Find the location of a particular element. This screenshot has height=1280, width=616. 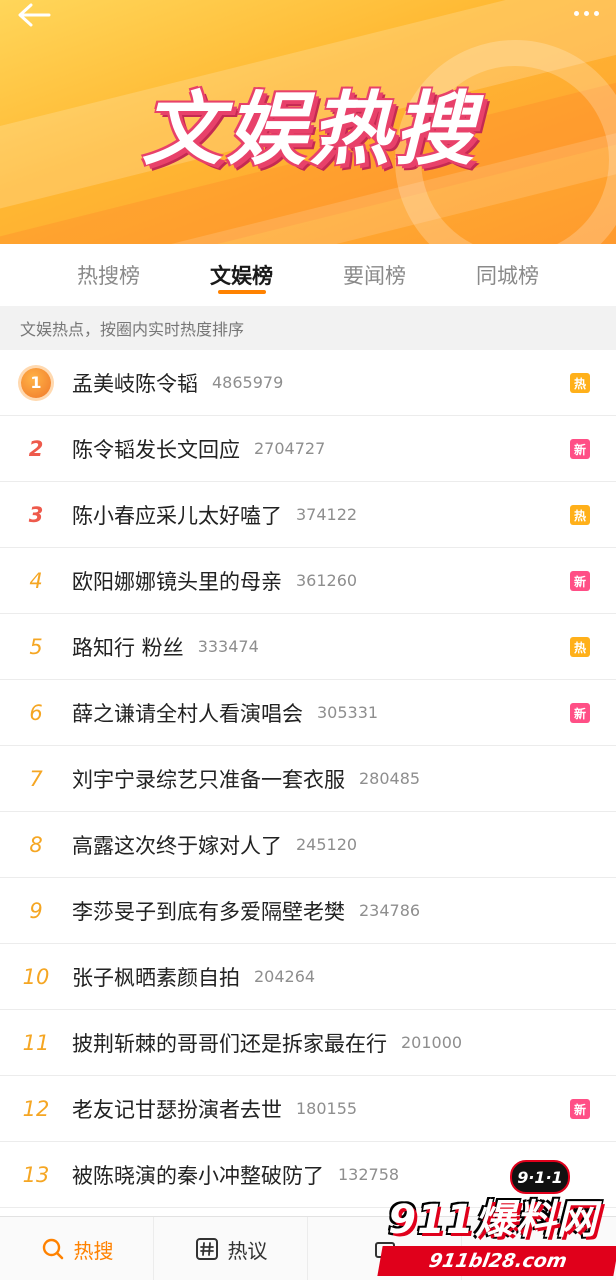

item-title: 薛之谦请全村人看演唱会 is located at coordinates (187, 713).